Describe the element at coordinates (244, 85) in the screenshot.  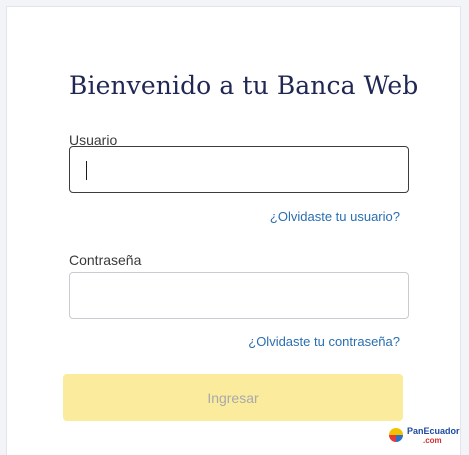
I see `page-title: Bienvenido a tu Banca Web` at that location.